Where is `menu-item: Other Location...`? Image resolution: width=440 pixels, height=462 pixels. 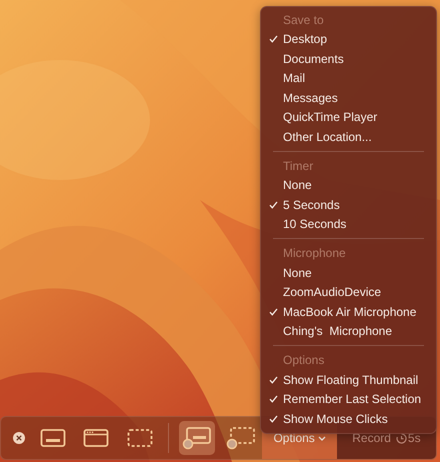 menu-item: Other Location... is located at coordinates (327, 137).